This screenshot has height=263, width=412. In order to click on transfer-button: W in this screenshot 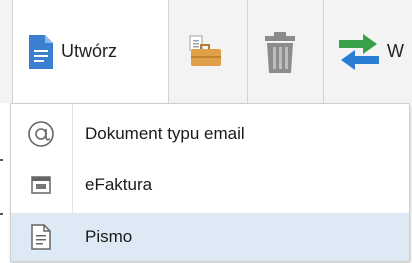, I will do `click(374, 51)`.